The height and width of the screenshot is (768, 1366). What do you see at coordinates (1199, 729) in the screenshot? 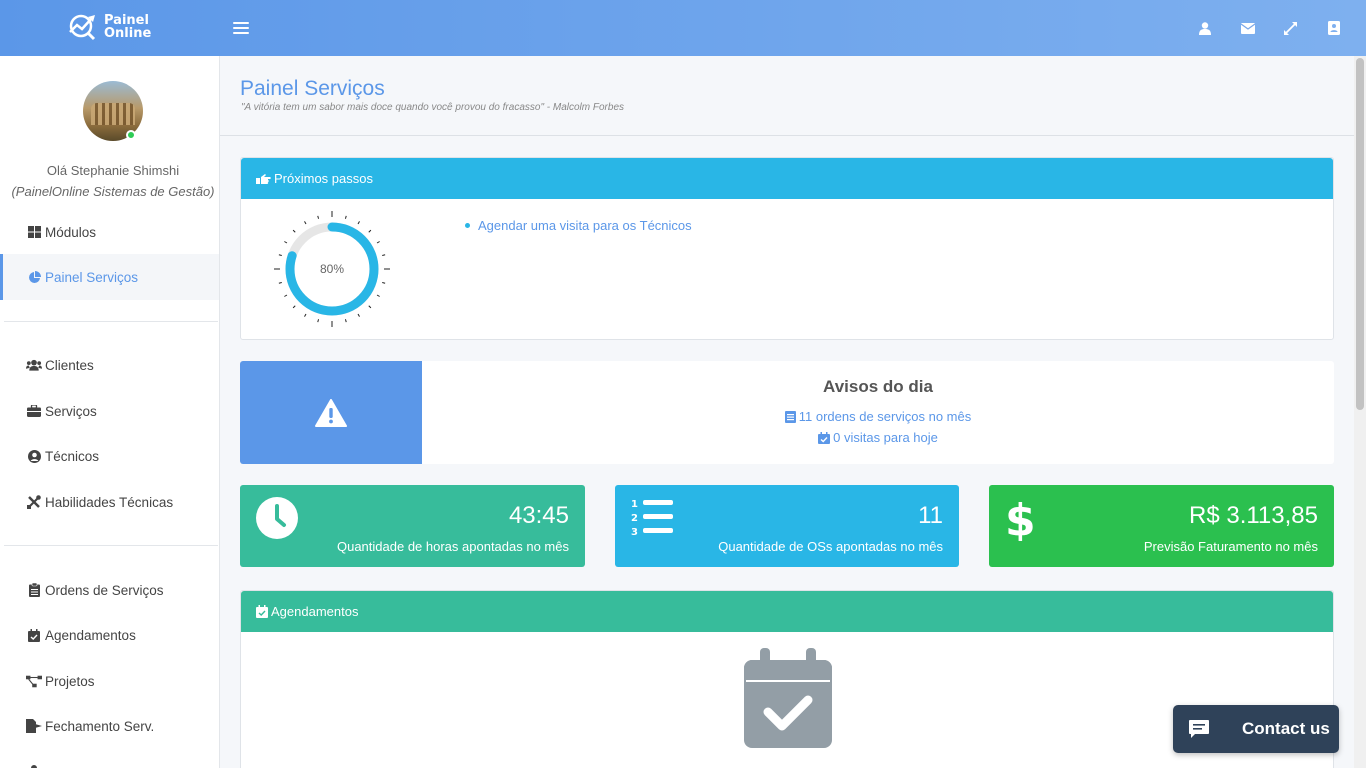
I see `chat-icon` at bounding box center [1199, 729].